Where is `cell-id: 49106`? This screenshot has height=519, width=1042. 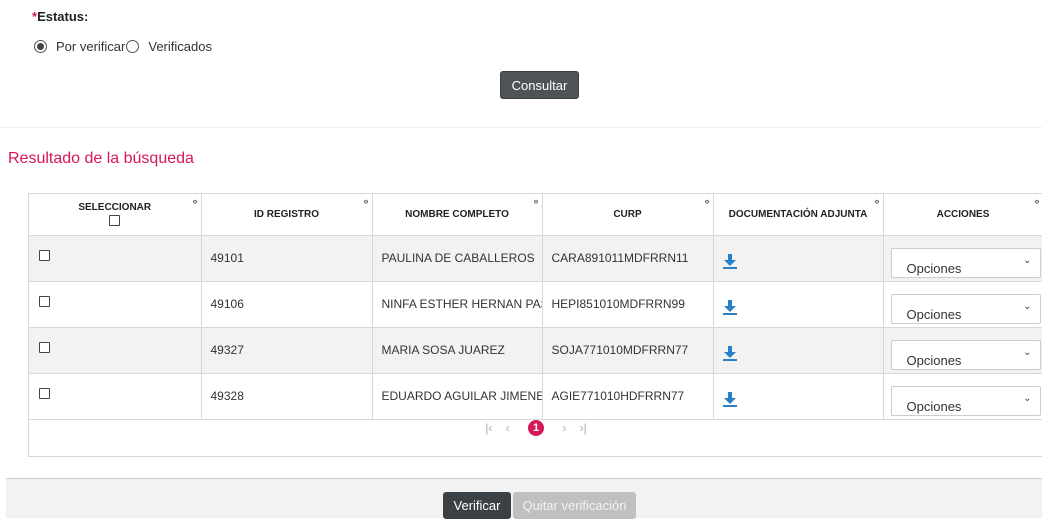
cell-id: 49106 is located at coordinates (287, 304).